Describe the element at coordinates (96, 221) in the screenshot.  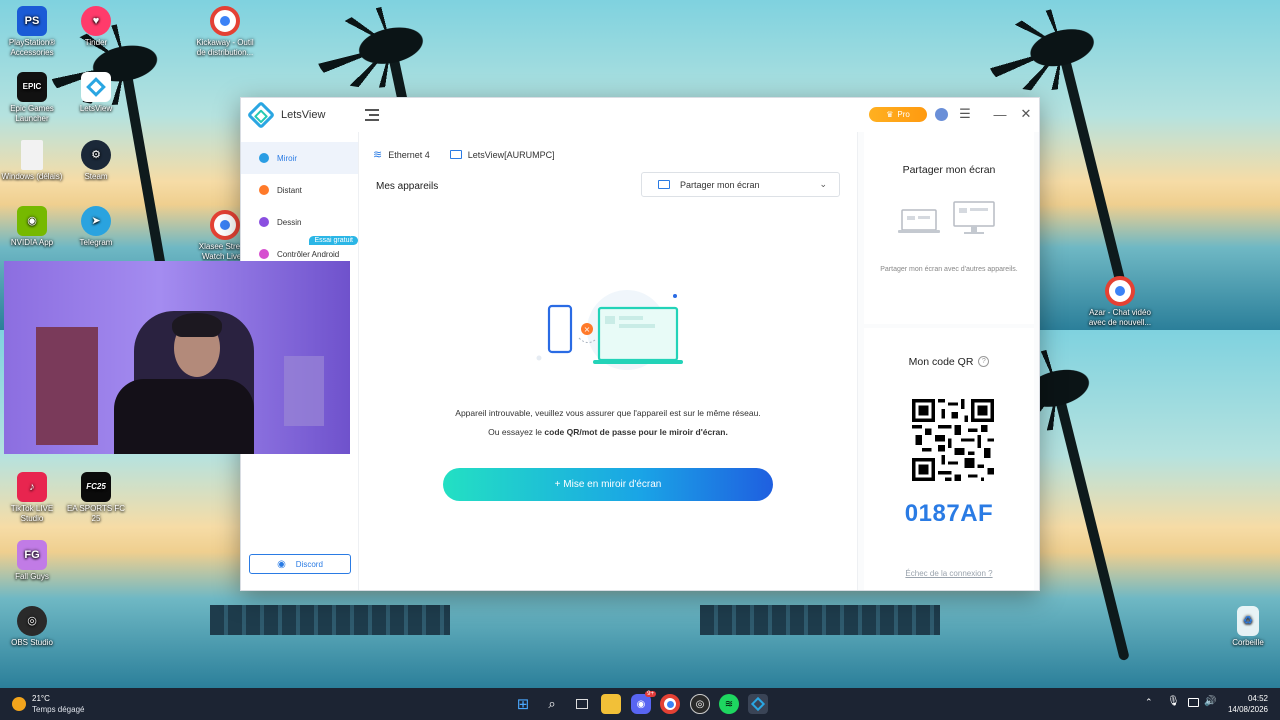
I see `telegram-icon: ➤` at that location.